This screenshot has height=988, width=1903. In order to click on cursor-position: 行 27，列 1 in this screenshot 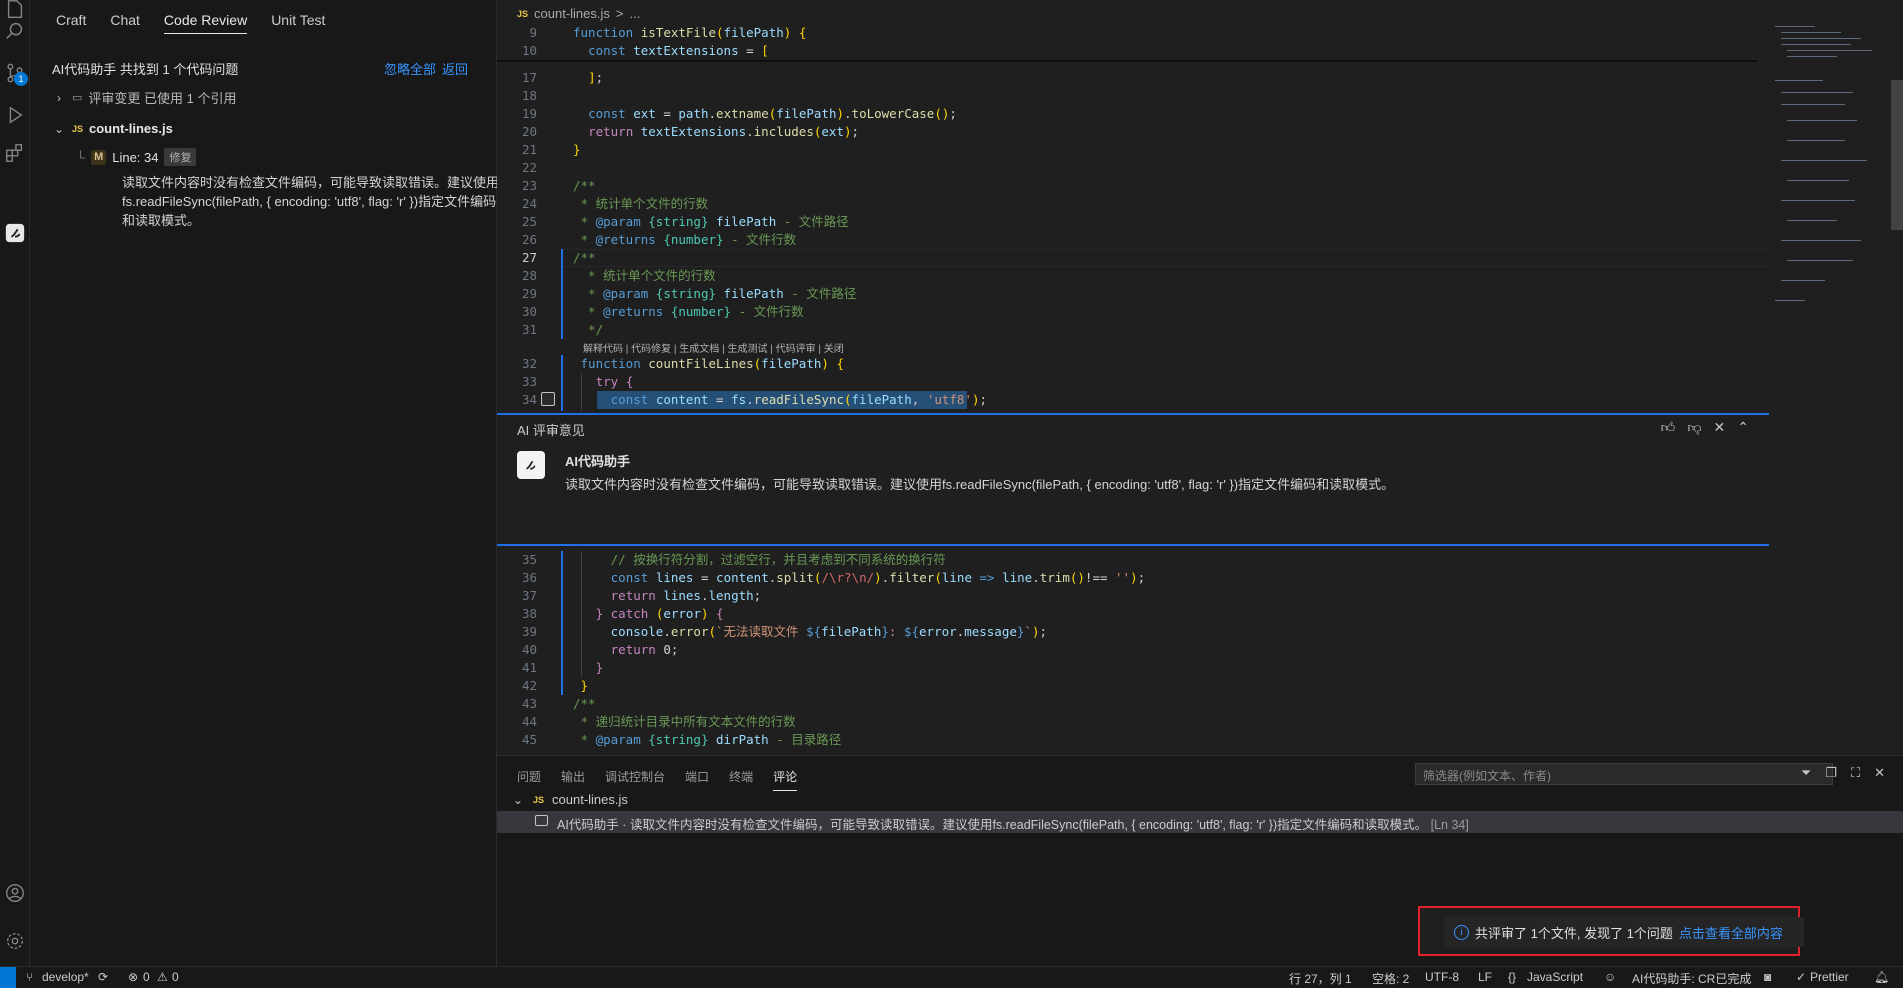, I will do `click(1320, 978)`.